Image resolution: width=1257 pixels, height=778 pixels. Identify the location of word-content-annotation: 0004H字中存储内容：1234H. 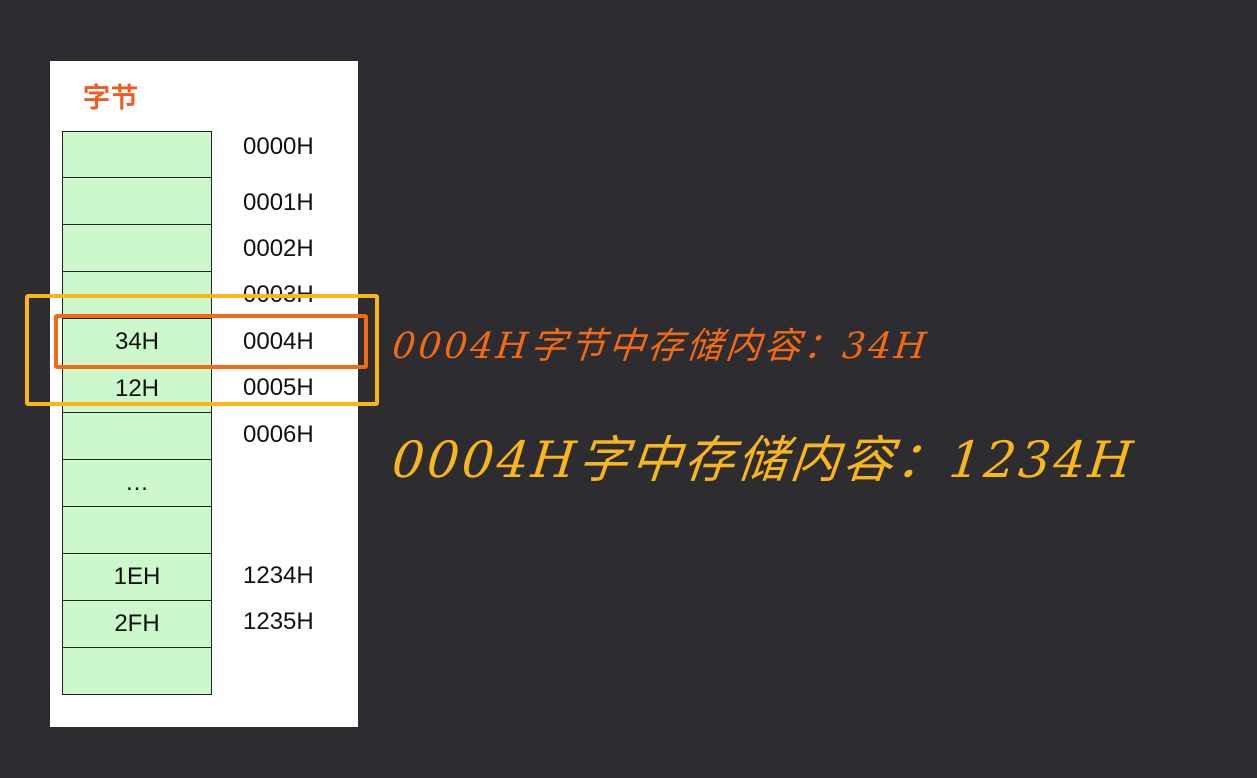
(764, 460).